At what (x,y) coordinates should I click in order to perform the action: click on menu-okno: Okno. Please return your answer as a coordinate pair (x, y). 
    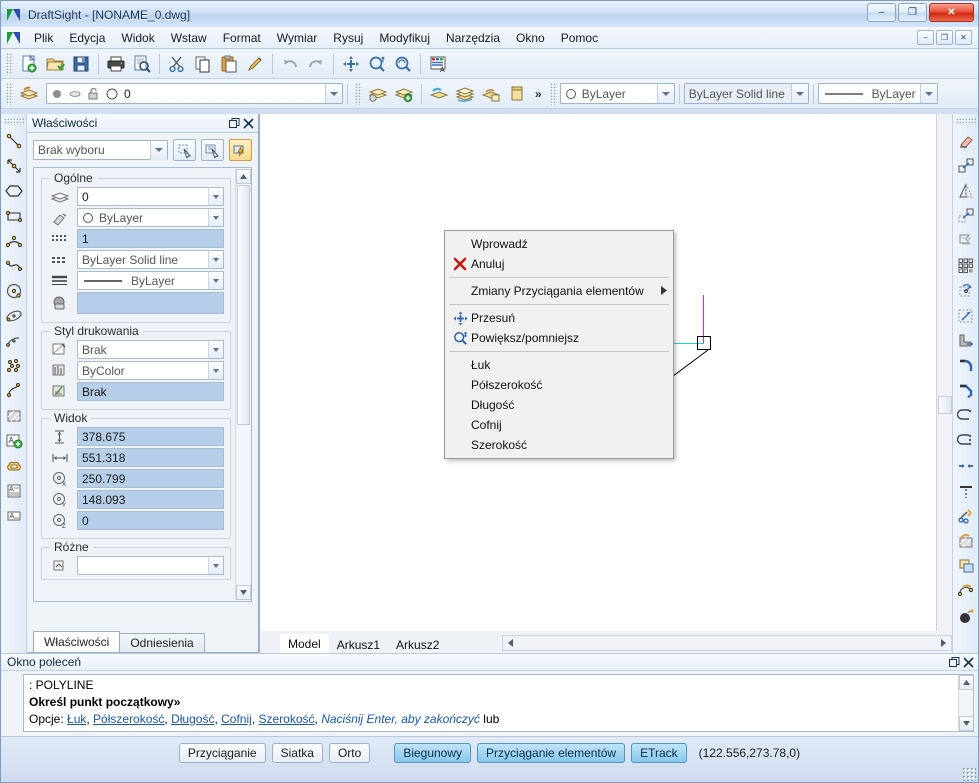
    Looking at the image, I should click on (530, 38).